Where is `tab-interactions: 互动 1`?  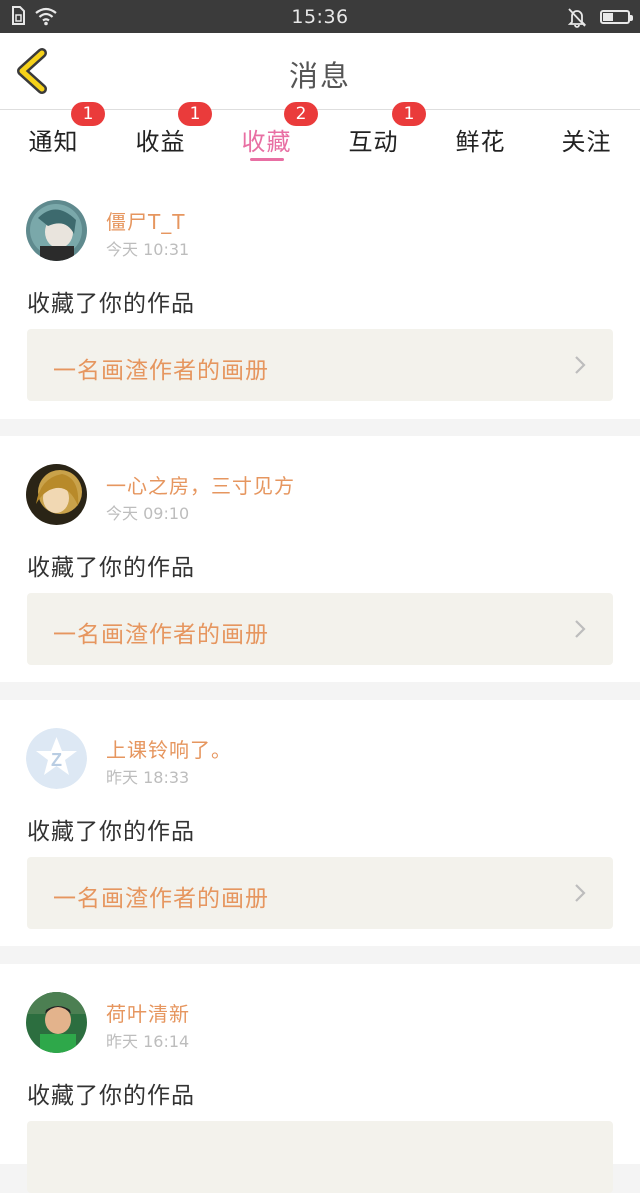 tab-interactions: 互动 1 is located at coordinates (373, 137).